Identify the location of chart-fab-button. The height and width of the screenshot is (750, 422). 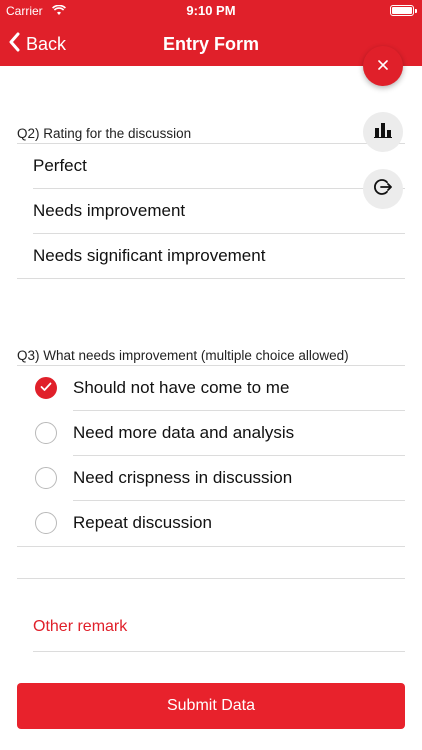
(383, 132).